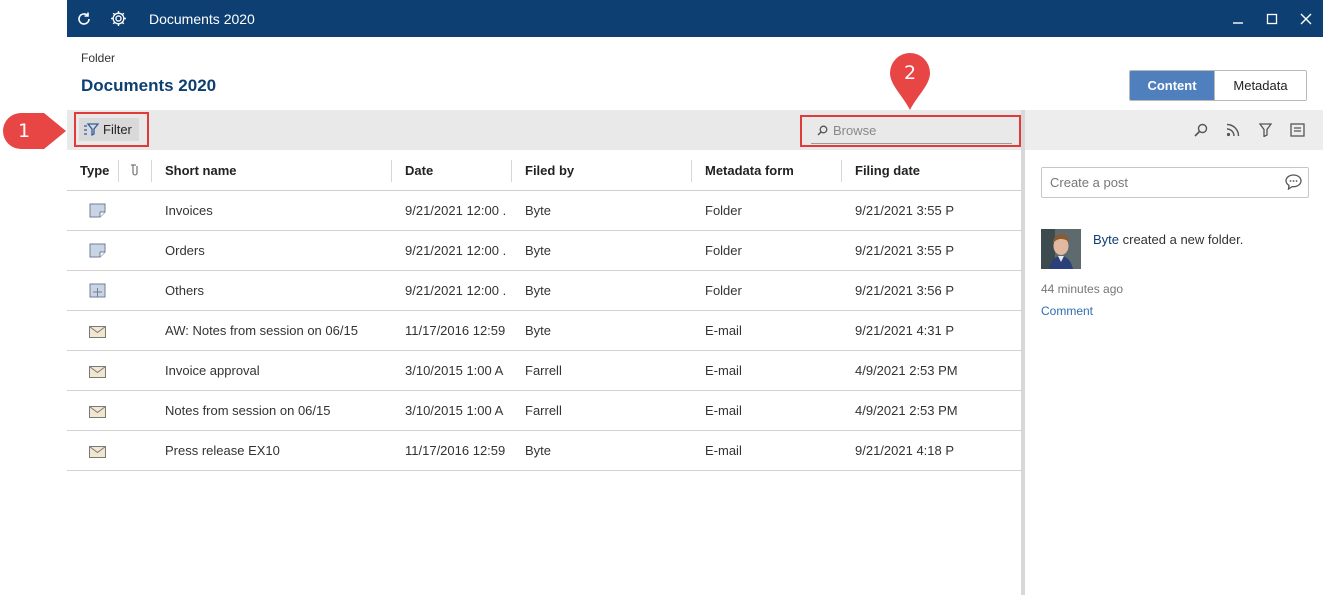  What do you see at coordinates (248, 410) in the screenshot?
I see `row-short-name: Notes from session on 06/15` at bounding box center [248, 410].